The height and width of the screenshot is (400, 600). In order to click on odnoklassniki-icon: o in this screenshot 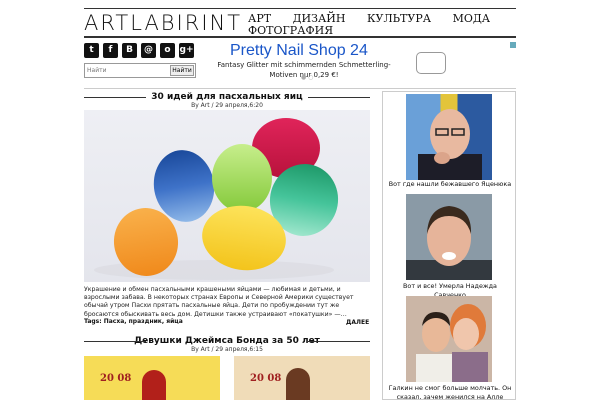, I will do `click(167, 50)`.